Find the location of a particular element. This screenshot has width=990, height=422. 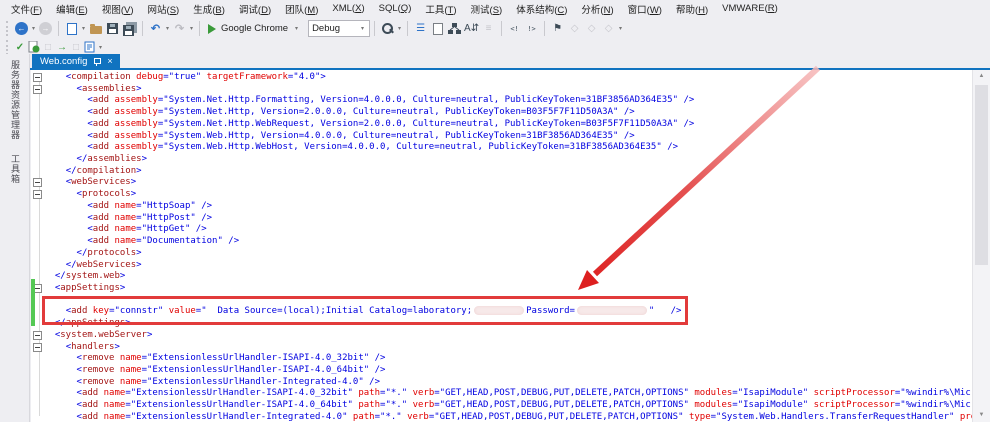

menu-item: SQL(Q) is located at coordinates (395, 8).